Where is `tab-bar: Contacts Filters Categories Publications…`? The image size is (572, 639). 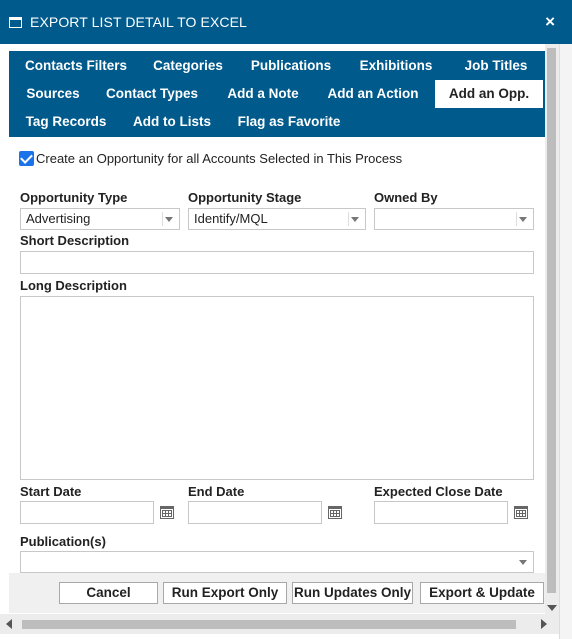 tab-bar: Contacts Filters Categories Publications… is located at coordinates (277, 94).